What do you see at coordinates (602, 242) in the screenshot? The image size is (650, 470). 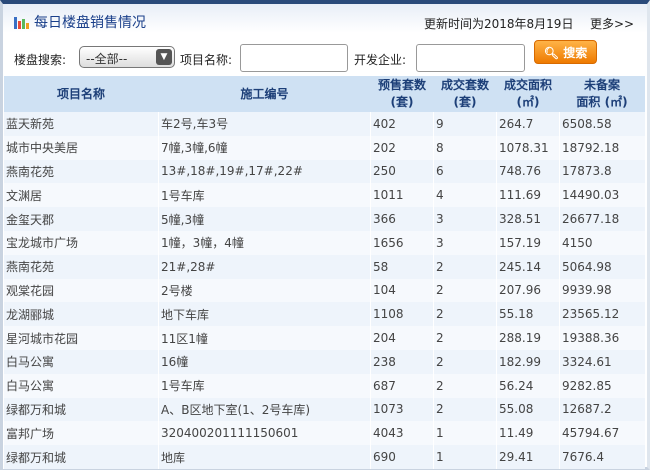 I see `unfiled-area-cell: 4150` at bounding box center [602, 242].